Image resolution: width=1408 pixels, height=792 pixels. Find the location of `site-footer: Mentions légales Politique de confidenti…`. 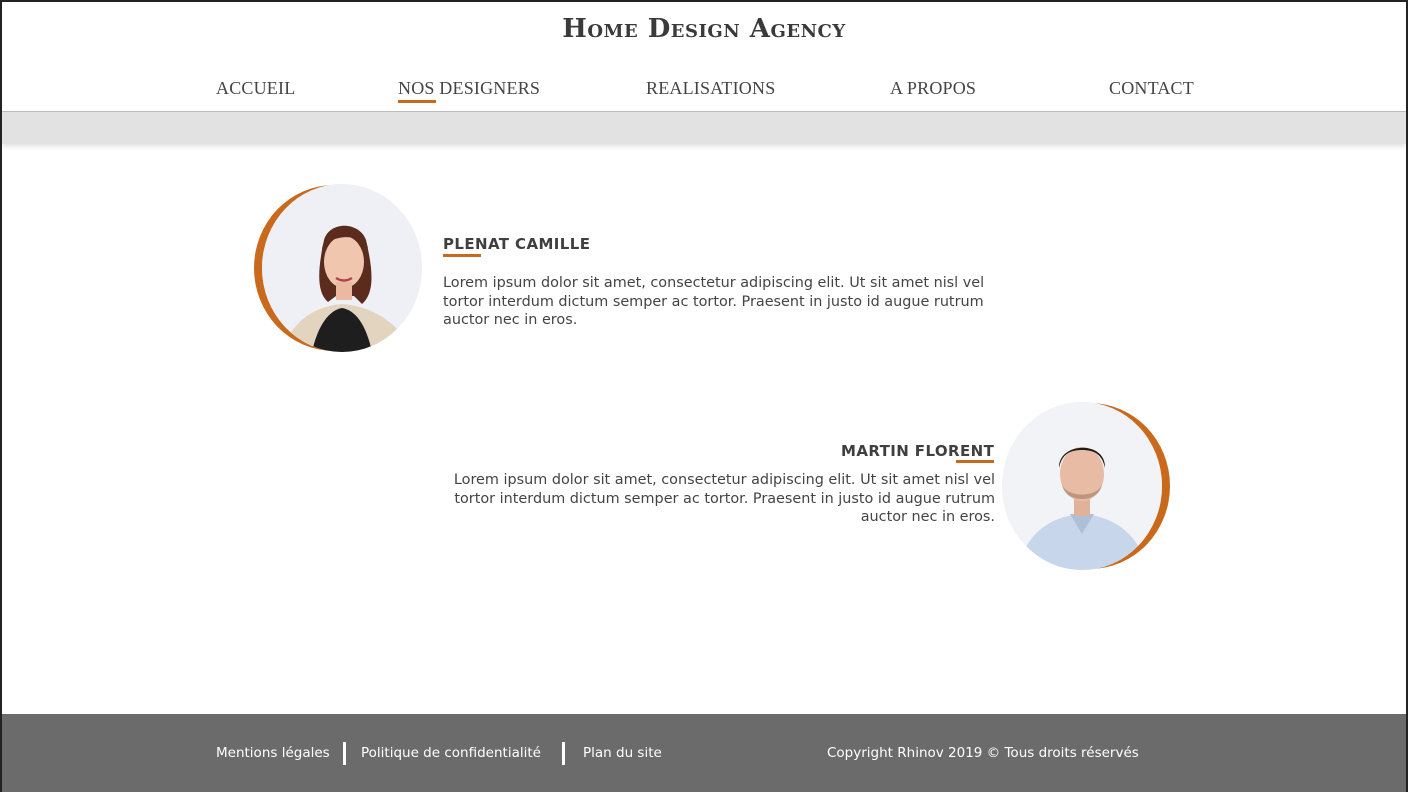

site-footer: Mentions légales Politique de confidenti… is located at coordinates (704, 753).